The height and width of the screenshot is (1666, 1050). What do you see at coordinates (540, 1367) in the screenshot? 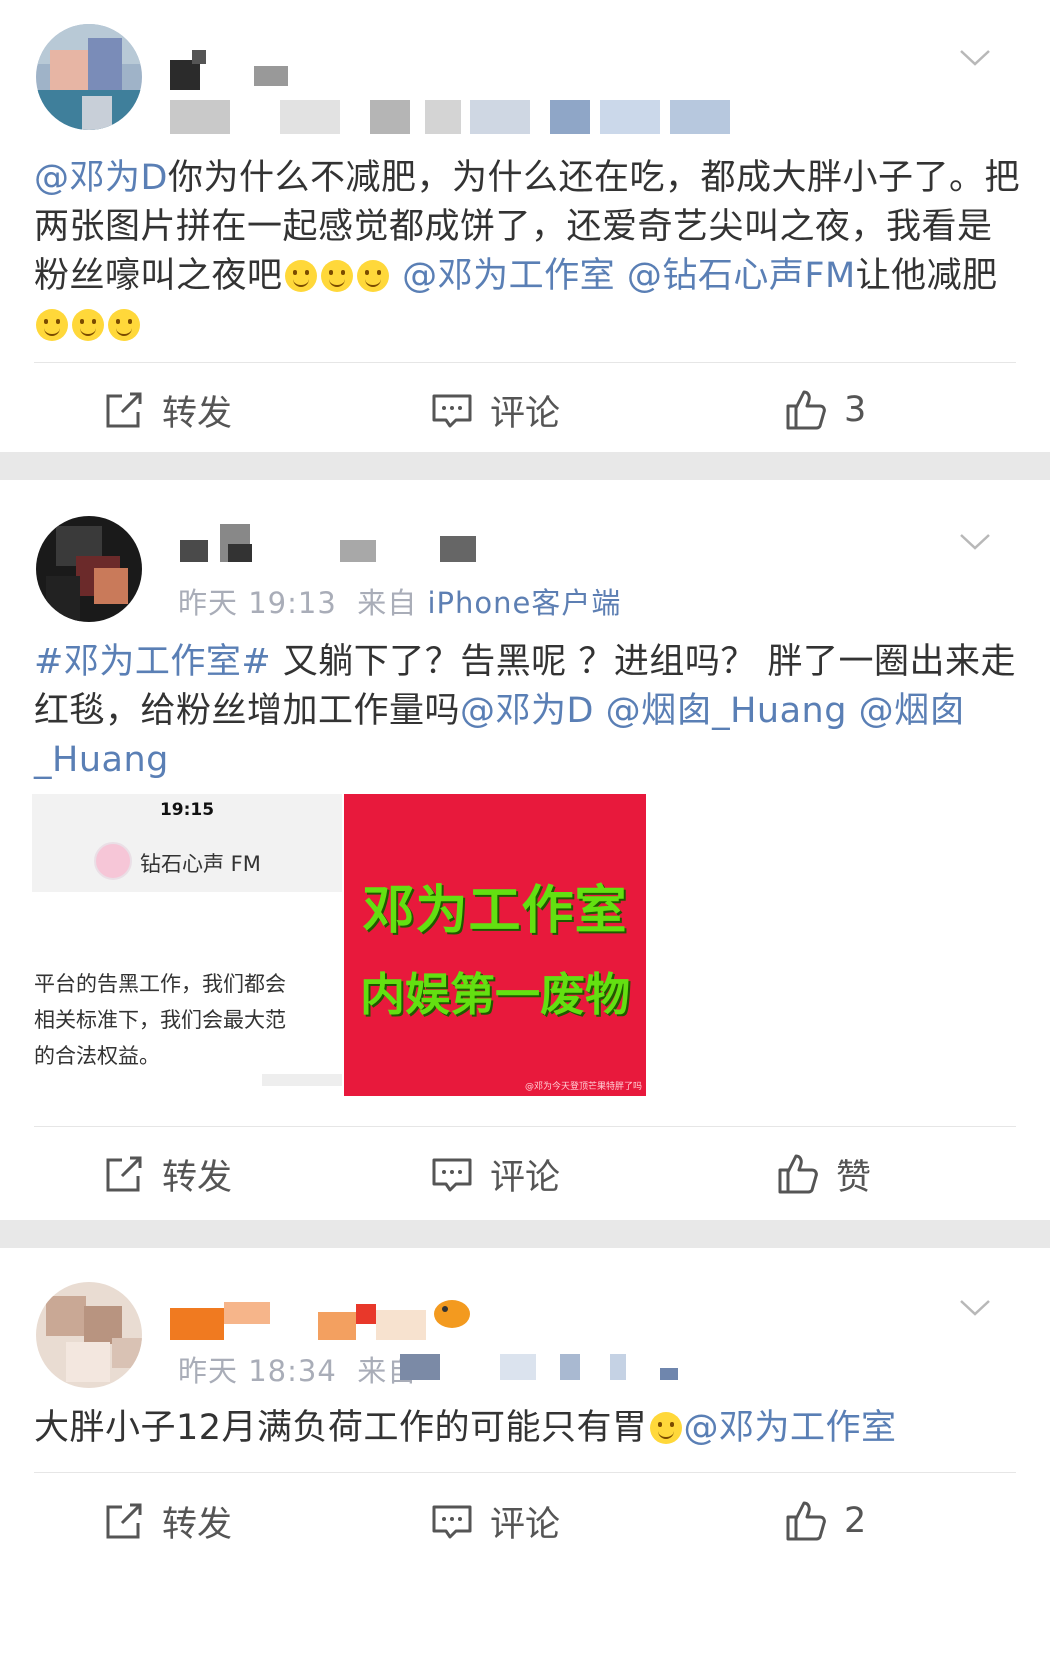
I see `client-redacted` at bounding box center [540, 1367].